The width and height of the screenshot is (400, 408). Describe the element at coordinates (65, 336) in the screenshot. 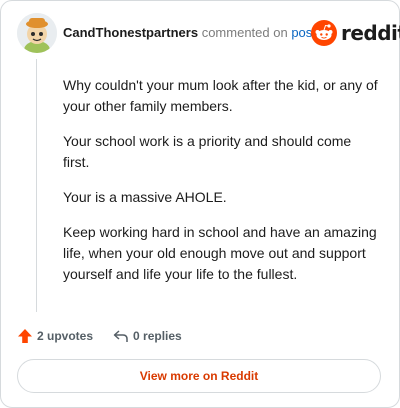

I see `upvote-count: 2 upvotes` at that location.